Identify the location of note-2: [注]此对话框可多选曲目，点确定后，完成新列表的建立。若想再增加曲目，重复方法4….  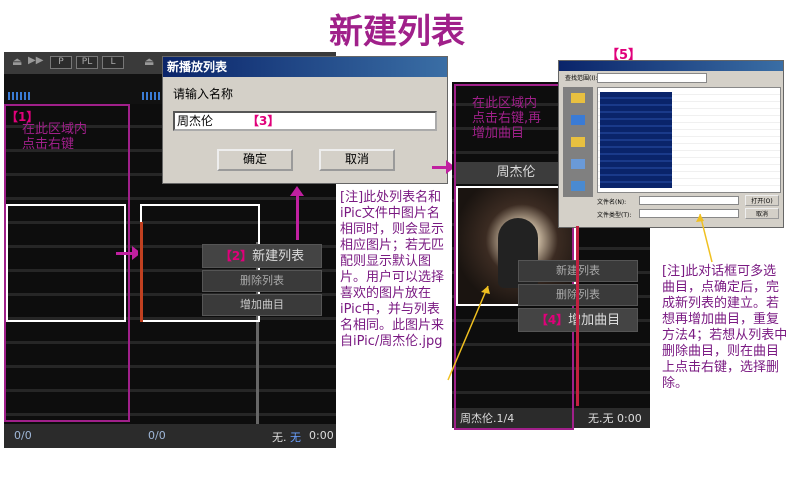
(725, 327).